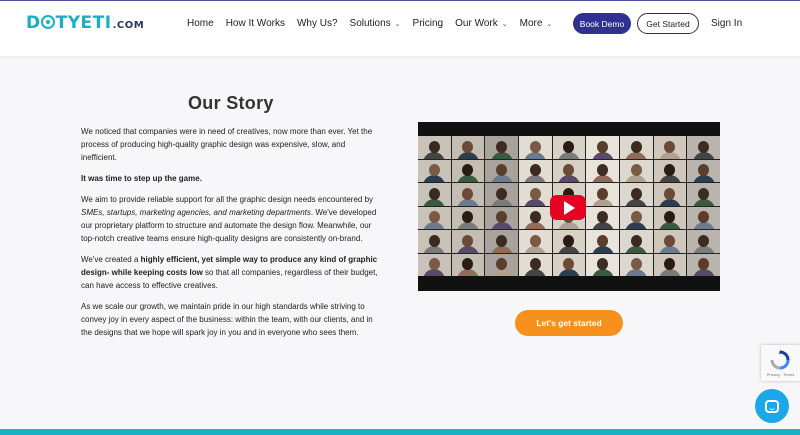  Describe the element at coordinates (400, 432) in the screenshot. I see `footer-accent-bar` at that location.